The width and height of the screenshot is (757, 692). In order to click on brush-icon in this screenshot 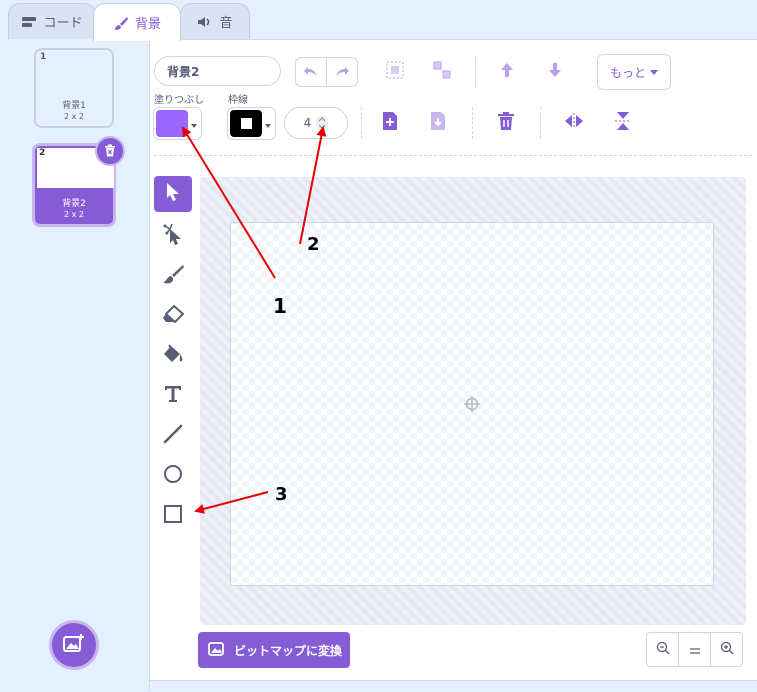, I will do `click(121, 23)`.